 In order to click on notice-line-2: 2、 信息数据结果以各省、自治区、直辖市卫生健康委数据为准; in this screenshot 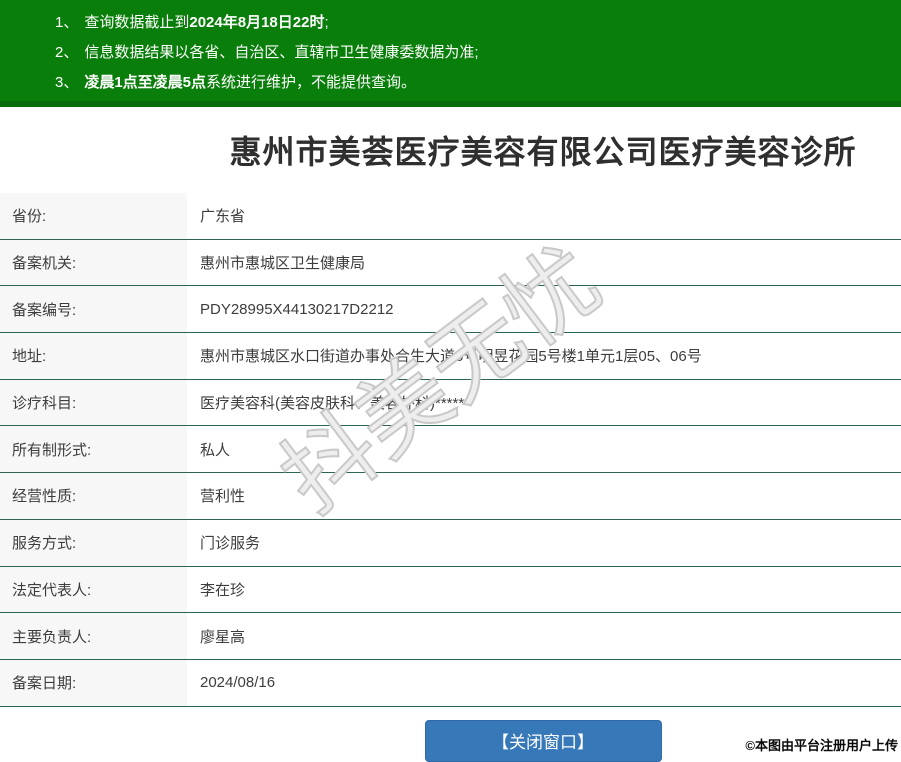, I will do `click(473, 53)`.